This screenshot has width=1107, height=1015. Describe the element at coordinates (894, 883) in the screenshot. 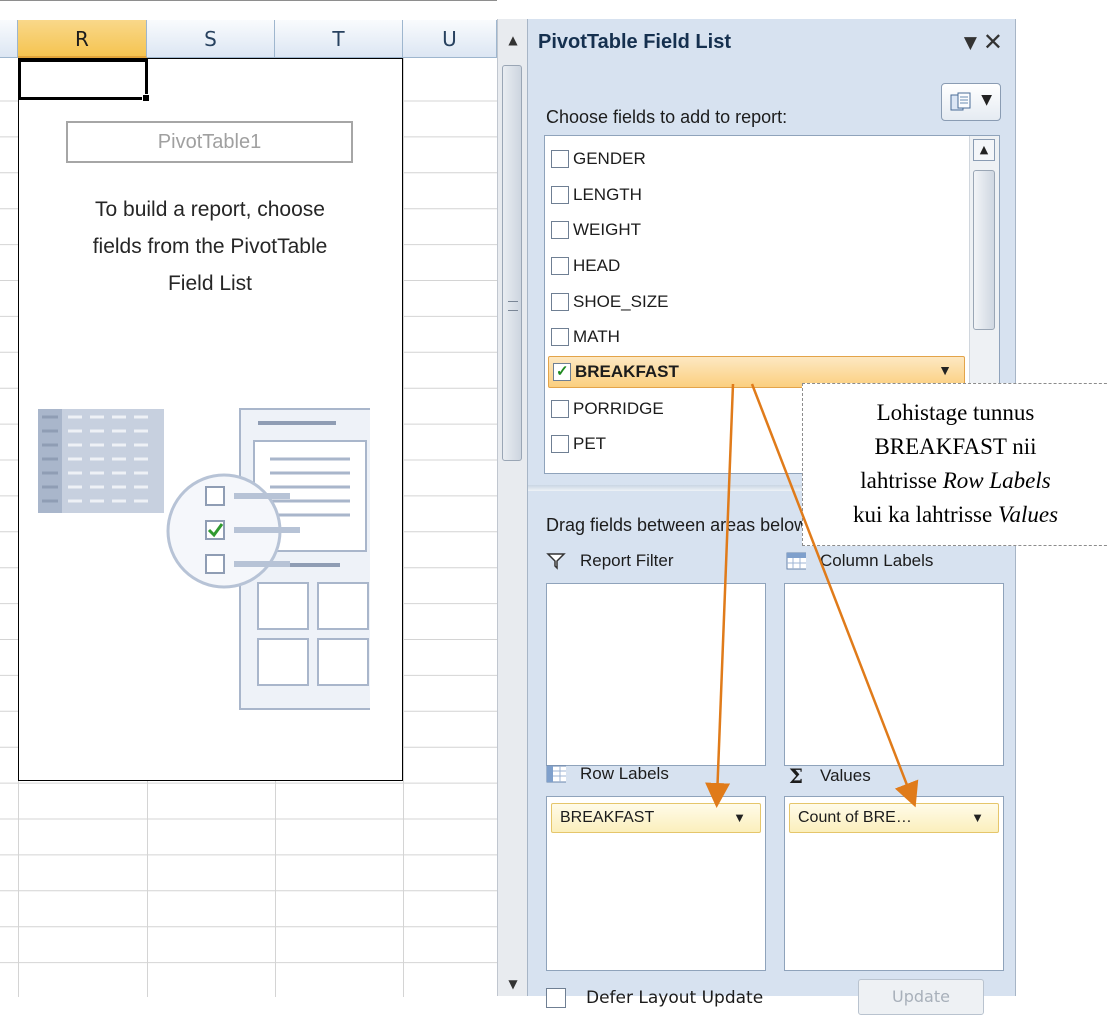

I see `values-dropzone: Count of BRE… ▼` at that location.